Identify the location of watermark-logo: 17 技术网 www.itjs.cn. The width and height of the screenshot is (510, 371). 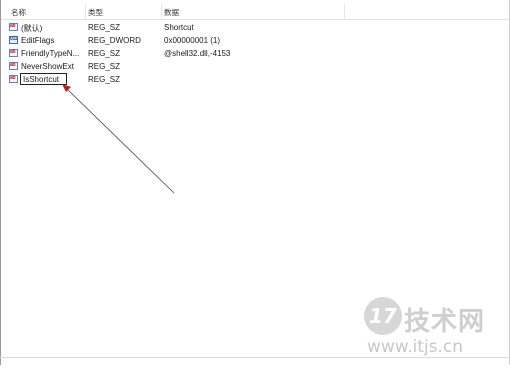
(434, 328).